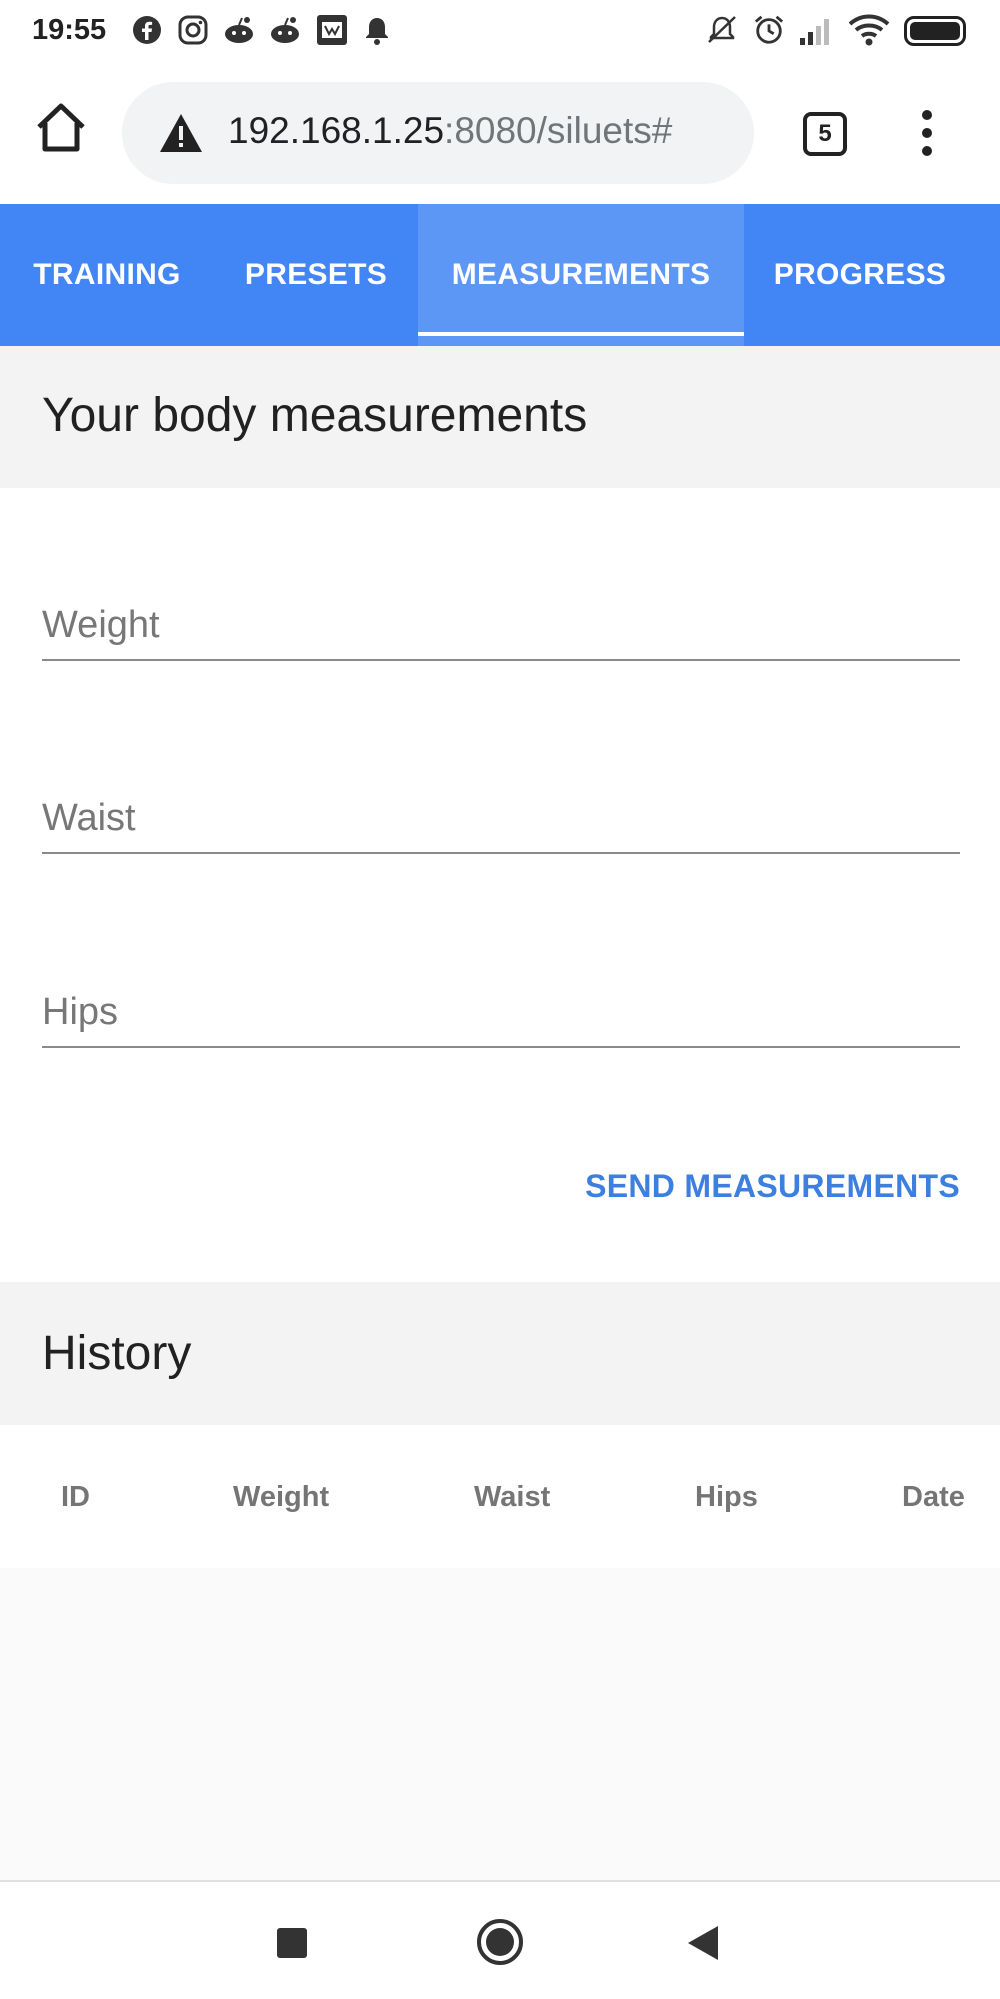 The width and height of the screenshot is (1000, 1999). What do you see at coordinates (860, 275) in the screenshot?
I see `tab-progress: PROGRESS` at bounding box center [860, 275].